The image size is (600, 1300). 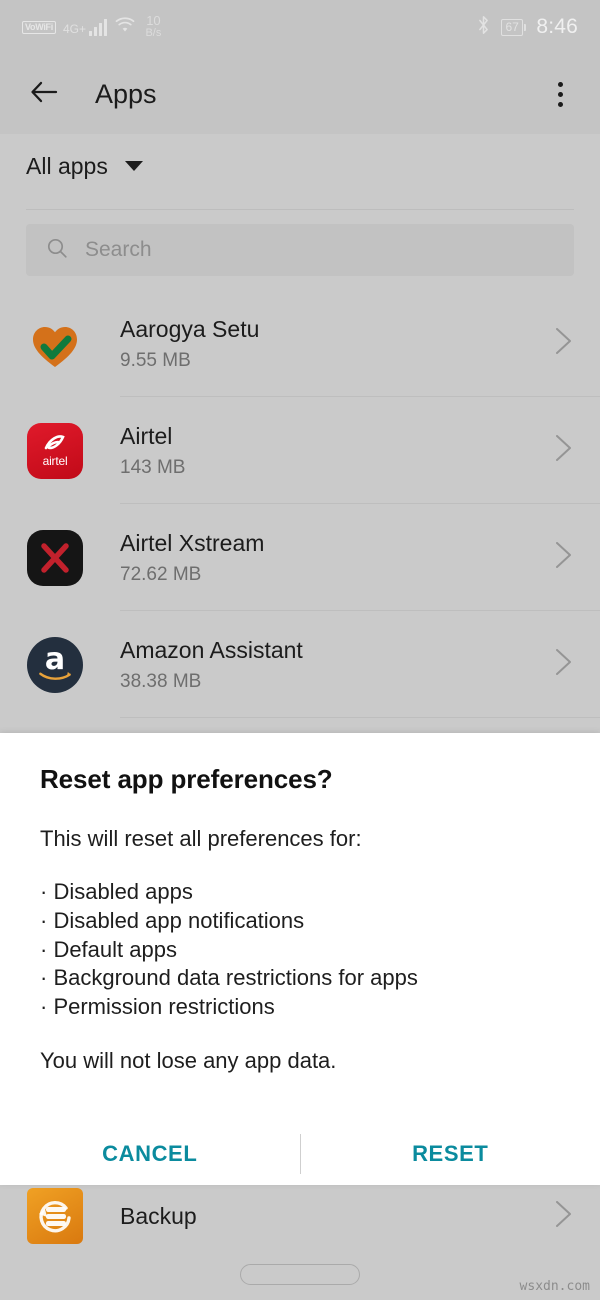 I want to click on app-bar: Apps, so click(x=300, y=94).